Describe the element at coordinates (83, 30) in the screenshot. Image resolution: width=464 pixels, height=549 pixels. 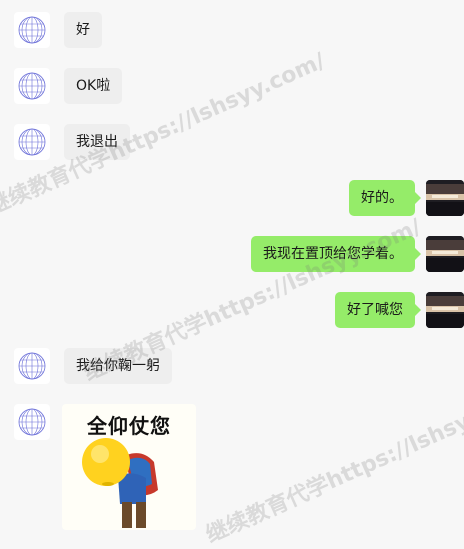
I see `message-bubble-incoming: 好` at that location.